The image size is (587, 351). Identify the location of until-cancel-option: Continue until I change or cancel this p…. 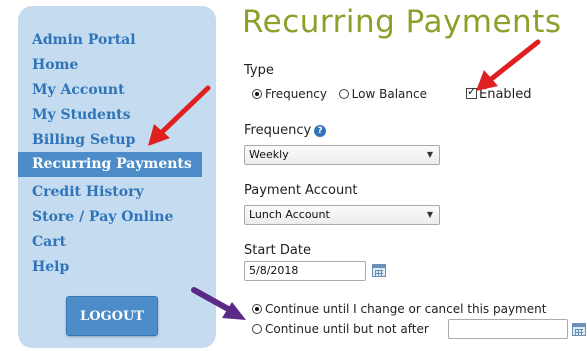
(399, 309).